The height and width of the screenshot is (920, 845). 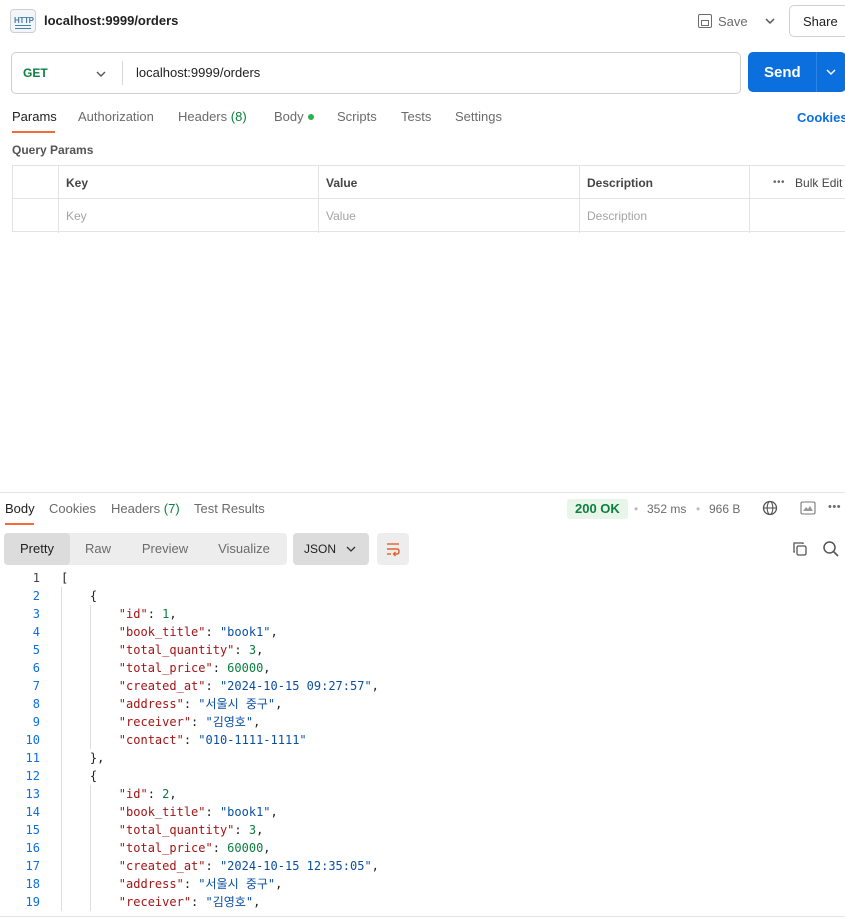 What do you see at coordinates (817, 21) in the screenshot?
I see `share-button: Share` at bounding box center [817, 21].